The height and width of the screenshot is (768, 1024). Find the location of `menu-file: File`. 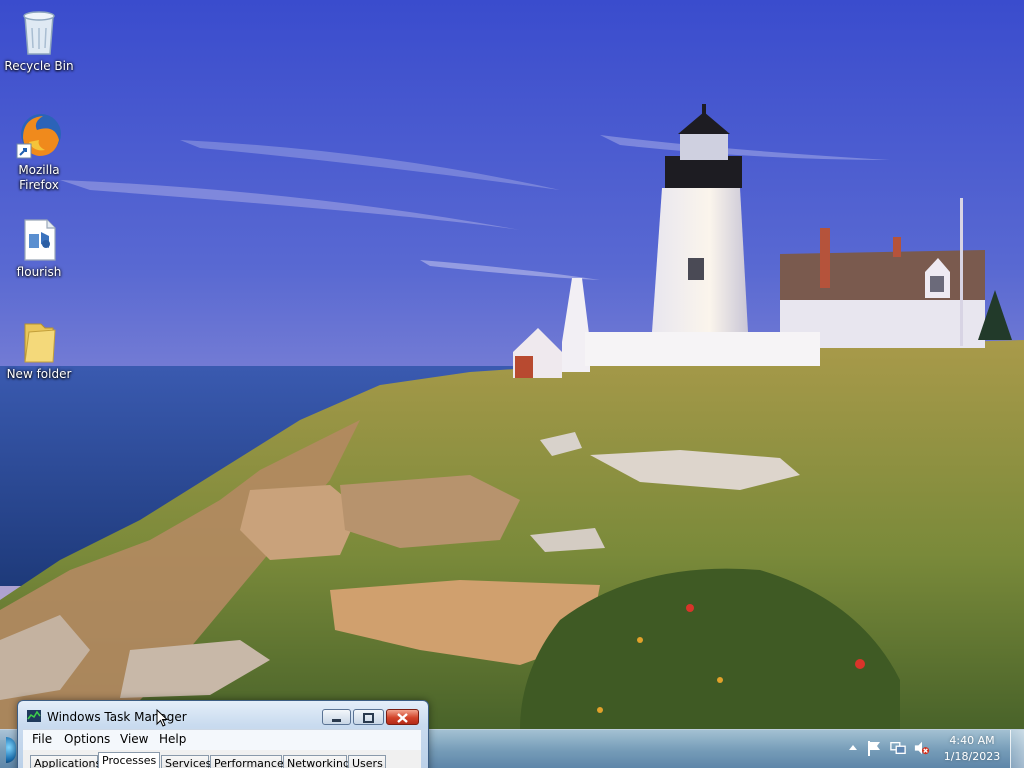

menu-file: File is located at coordinates (42, 739).